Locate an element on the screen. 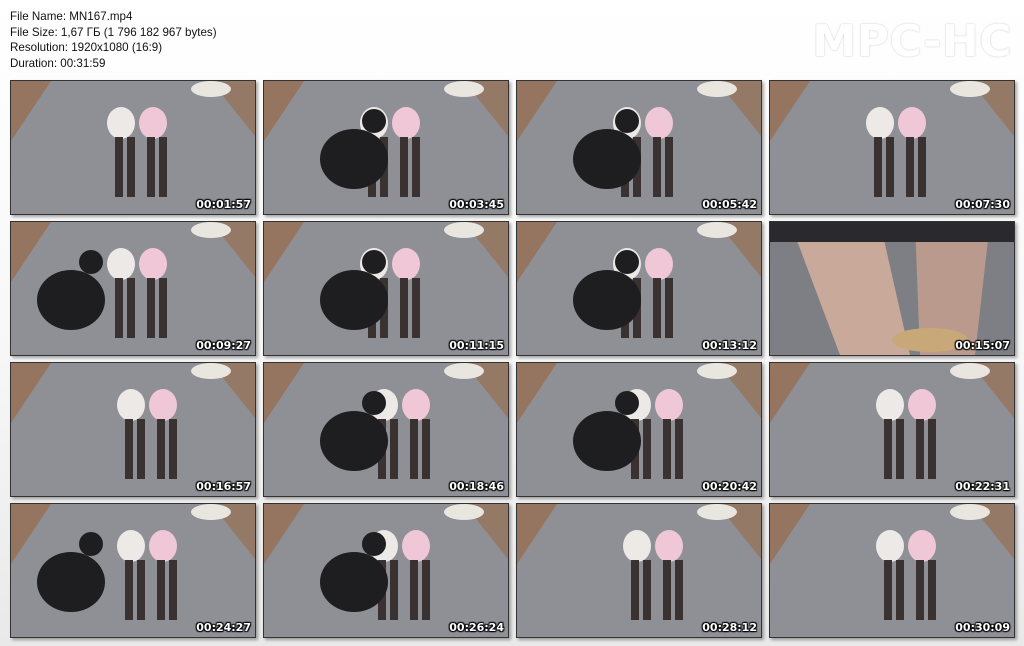  thumbnail: 00:07:30 is located at coordinates (892, 147).